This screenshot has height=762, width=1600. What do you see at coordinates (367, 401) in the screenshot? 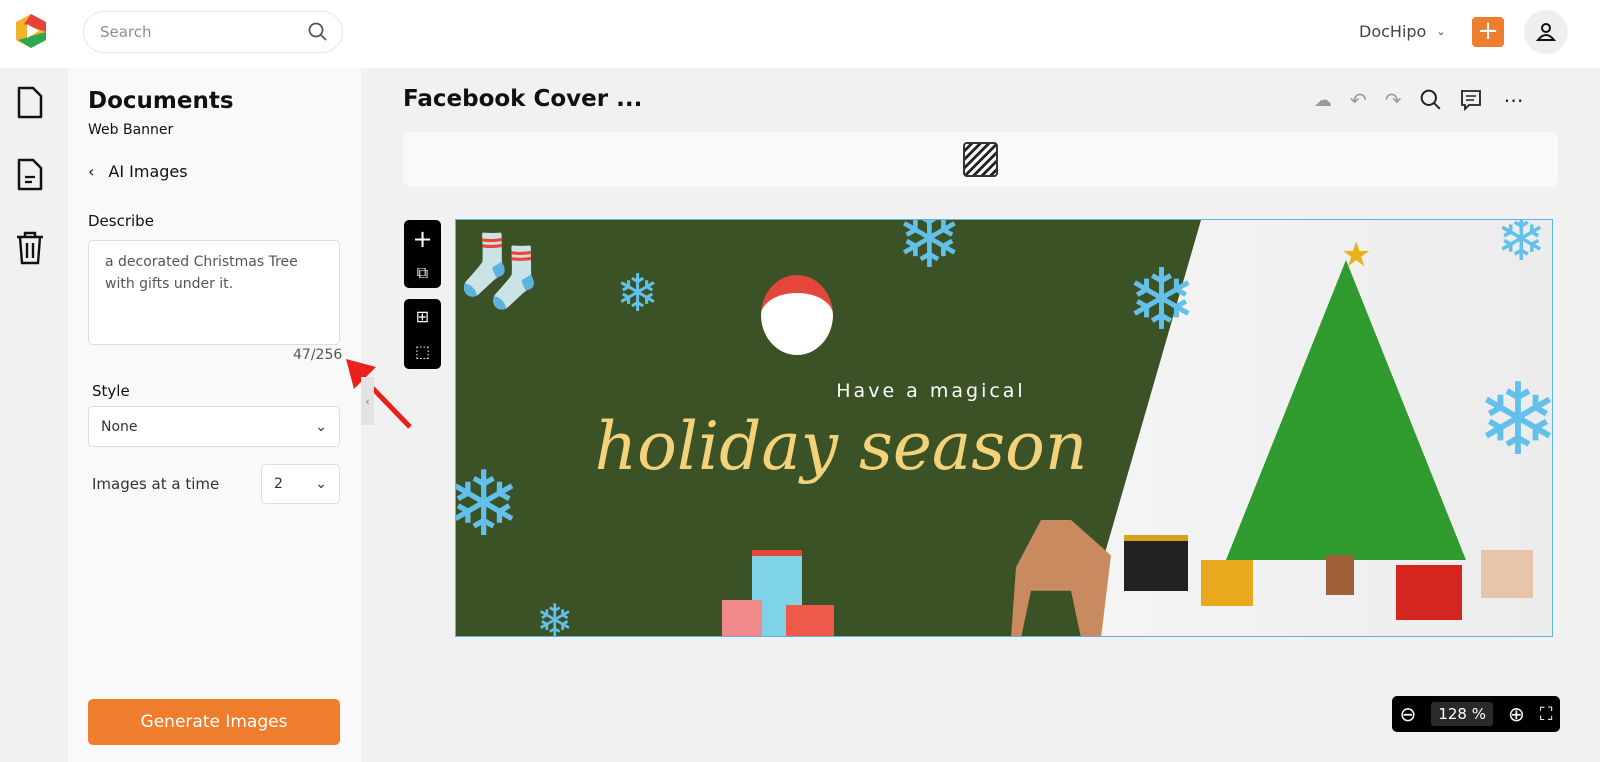
I see `collapse-panel-handle: ‹` at bounding box center [367, 401].